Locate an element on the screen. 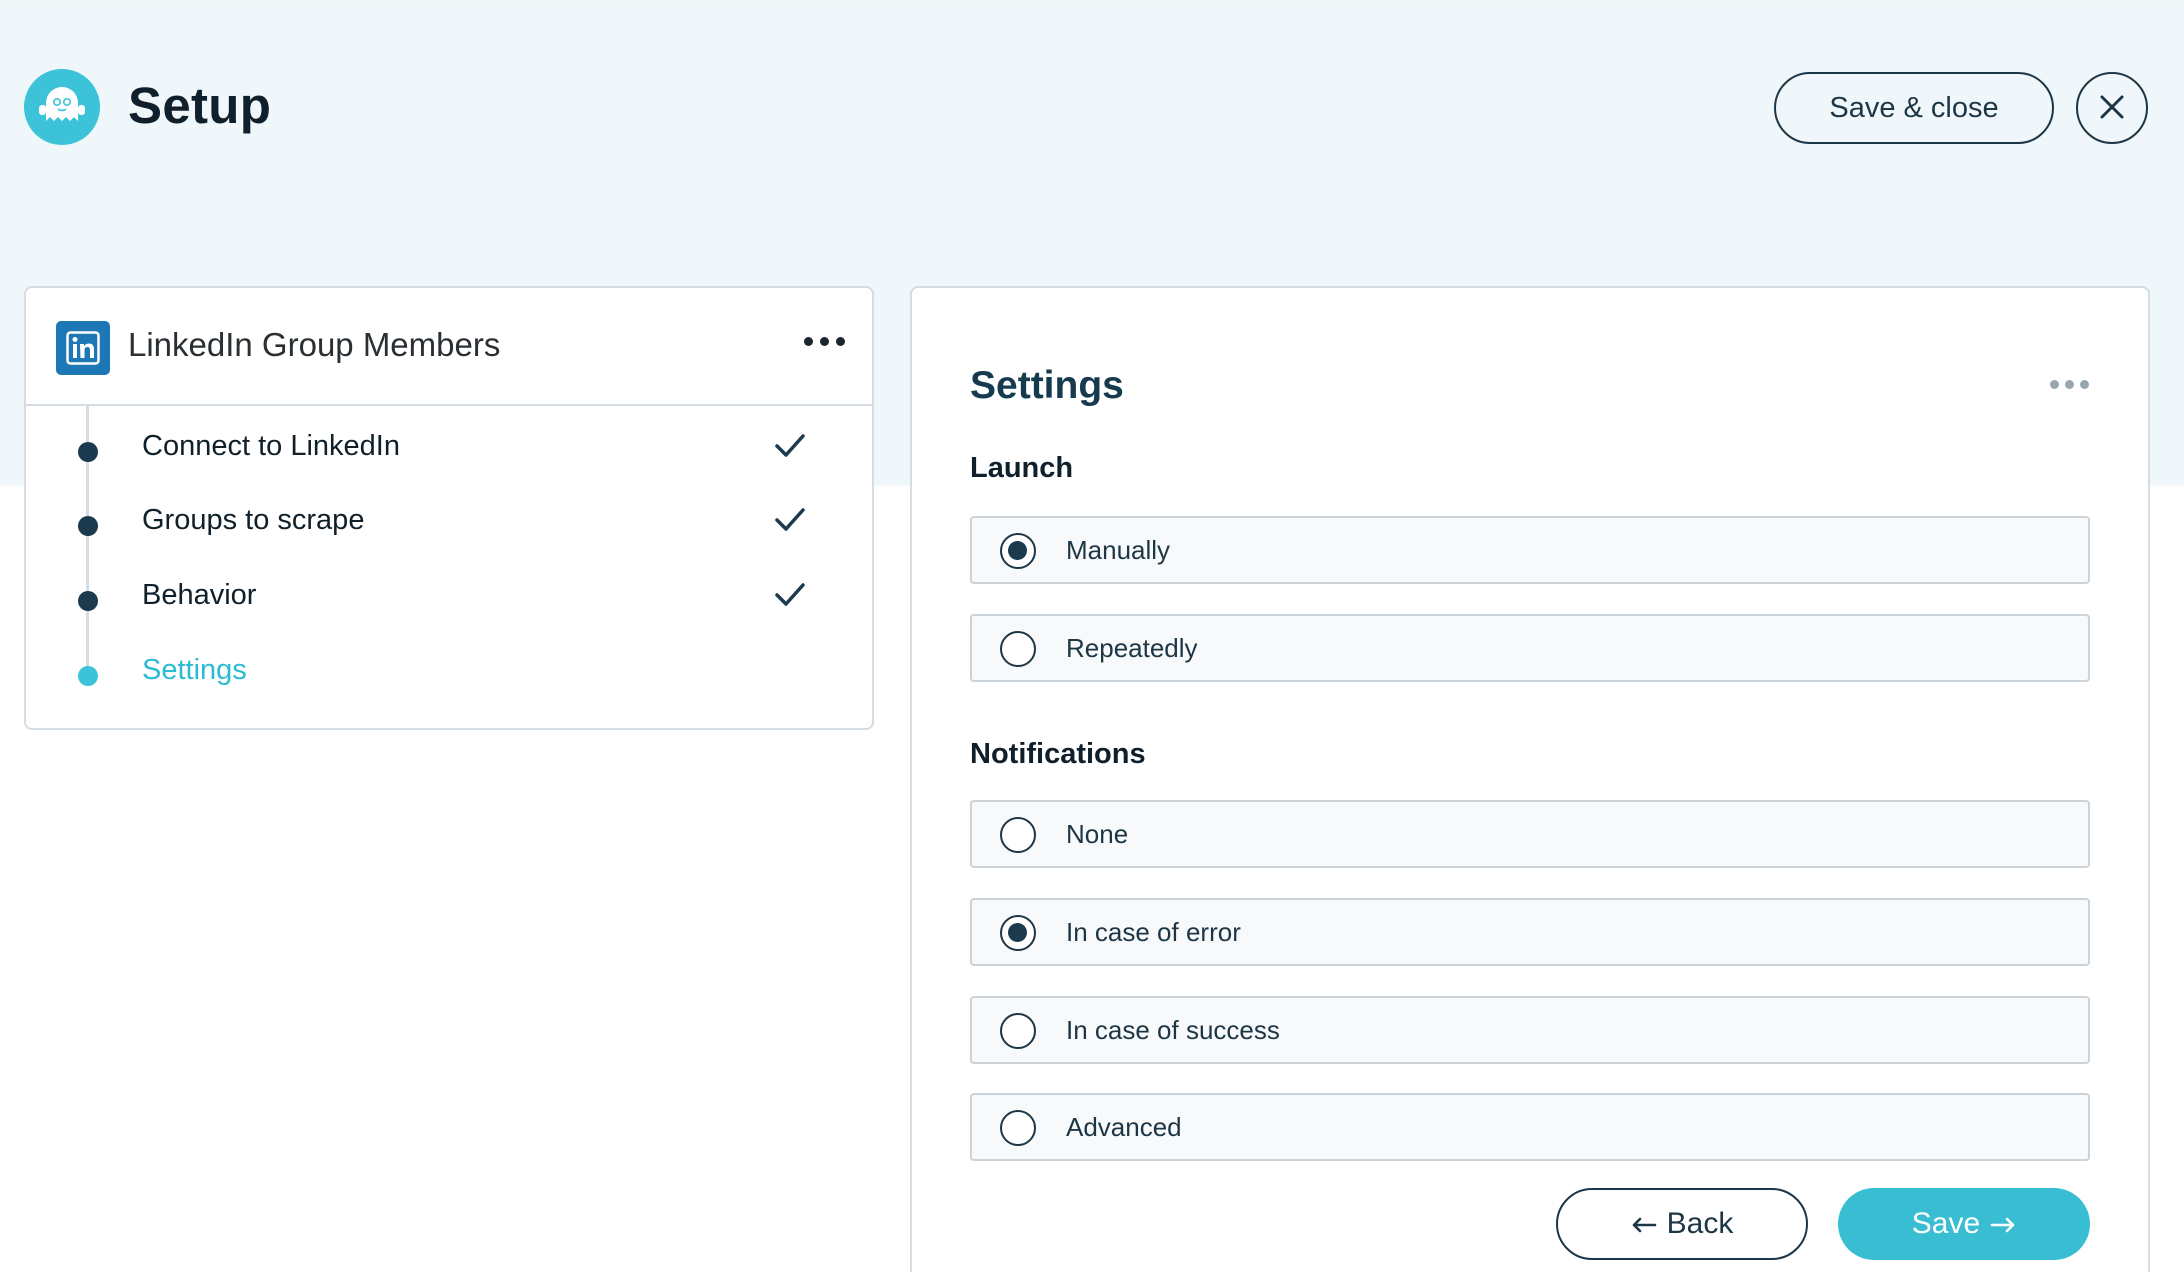  launch-option-manually: Manually is located at coordinates (1530, 550).